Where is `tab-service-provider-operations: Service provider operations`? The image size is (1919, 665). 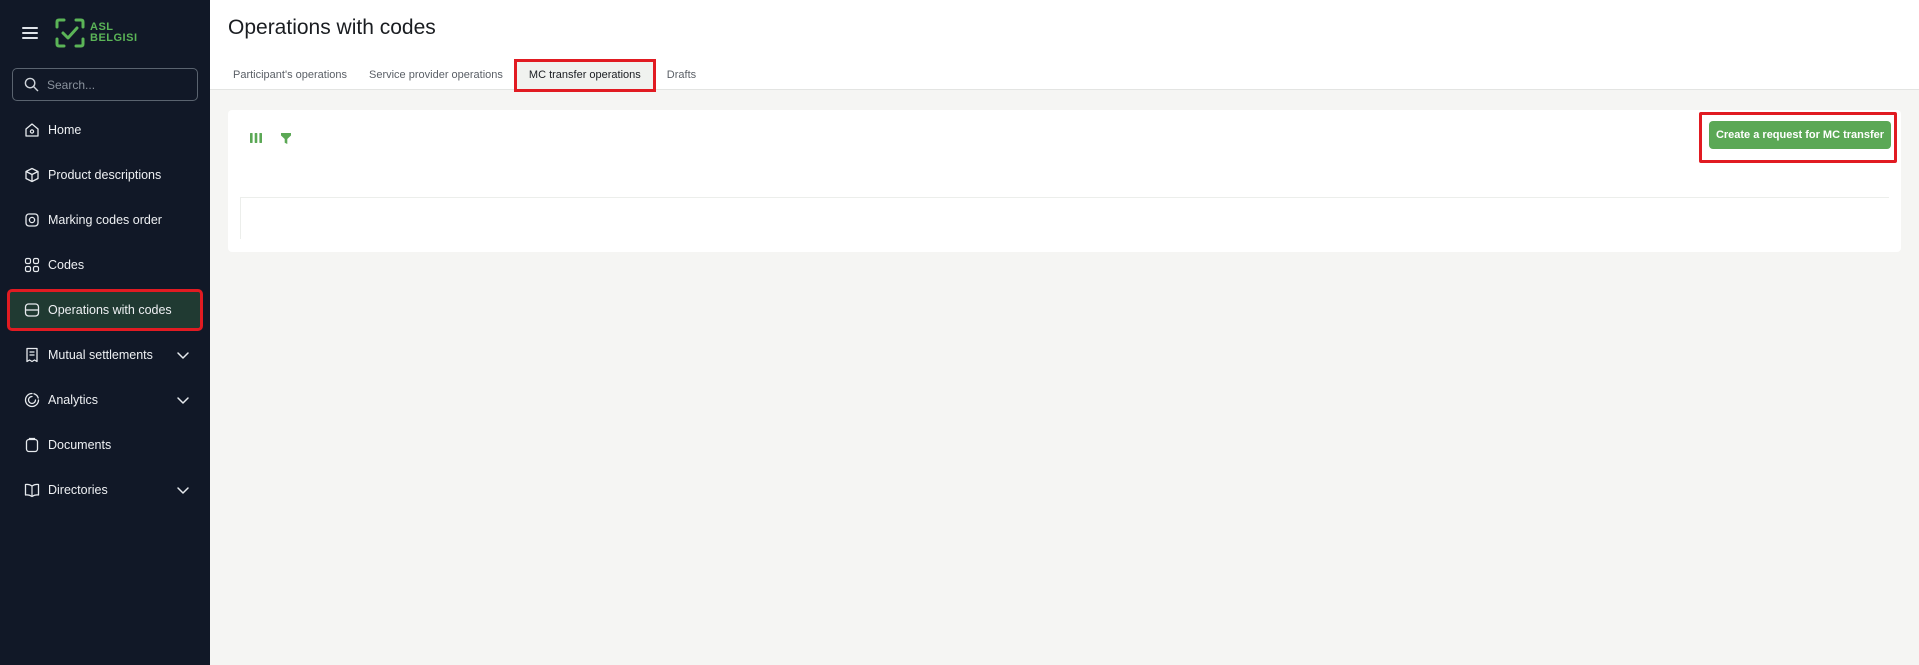 tab-service-provider-operations: Service provider operations is located at coordinates (436, 75).